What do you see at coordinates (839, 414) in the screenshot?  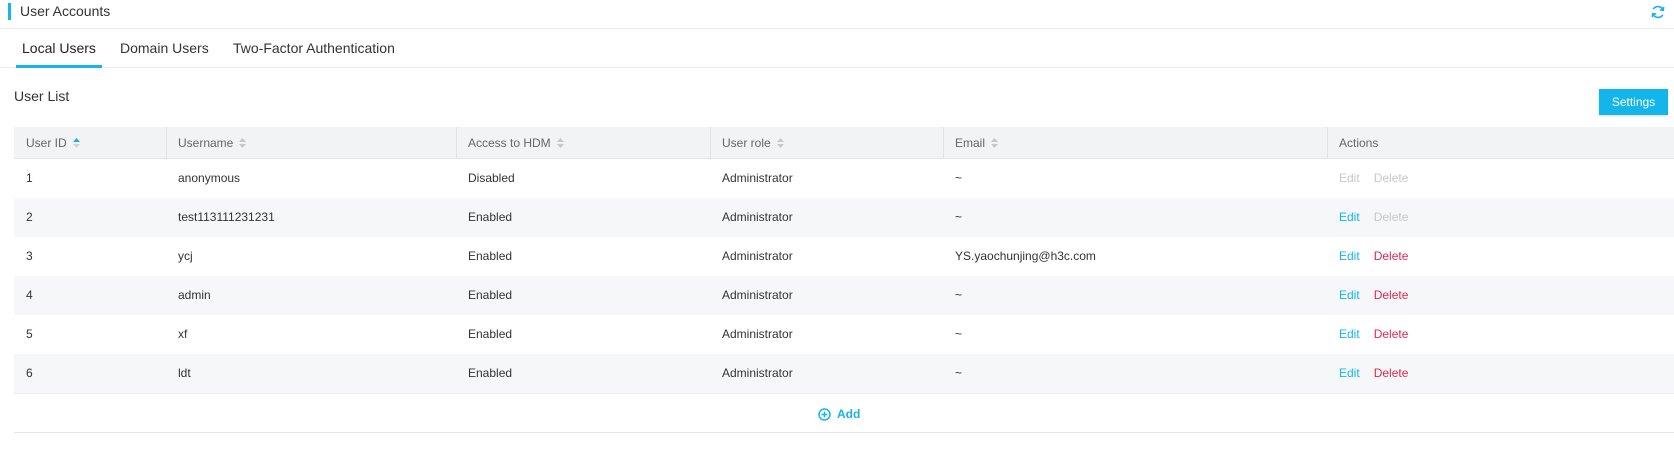 I see `add-user-button: Add` at bounding box center [839, 414].